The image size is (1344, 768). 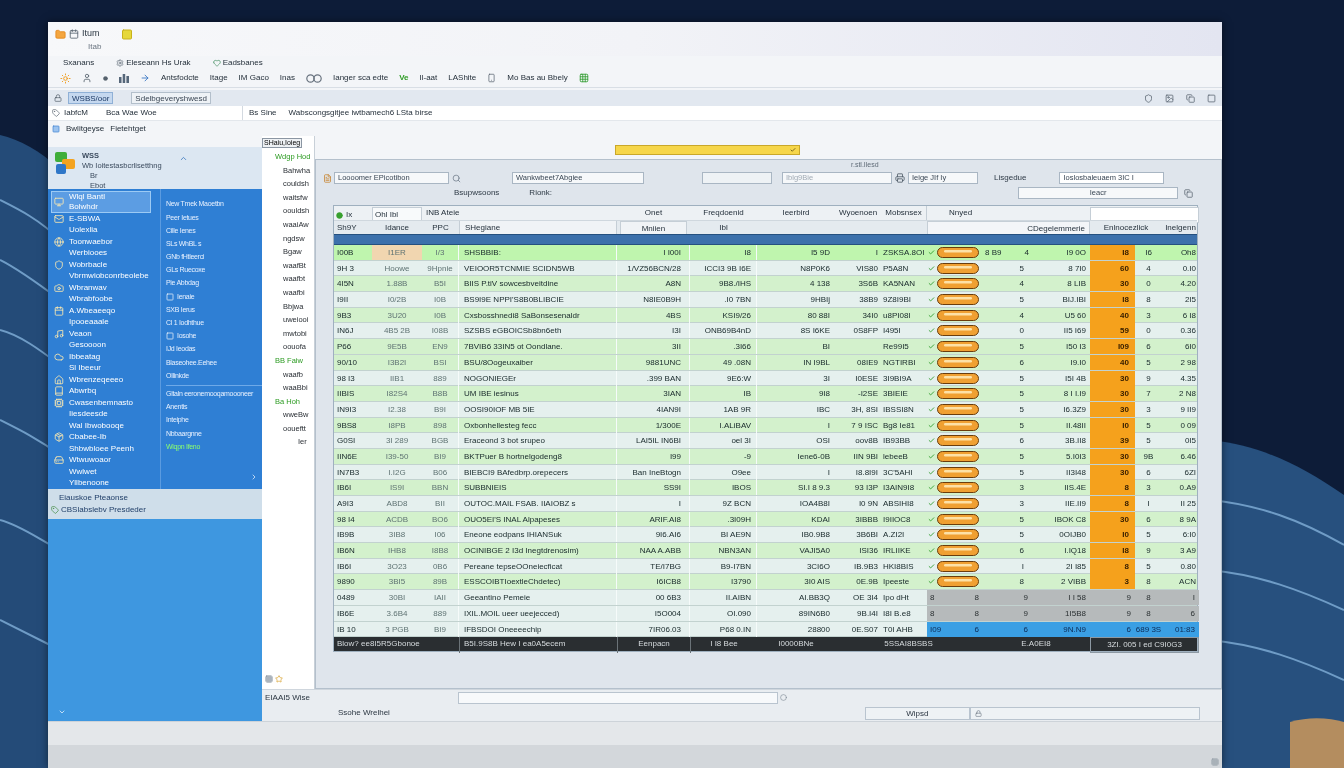 I want to click on table-row: 0489 30BI IAII Geeantino Pemeie 00 6B3 II.AIBN AI.BB3Q OE 3I4 Ipo dHt 8 8 9 I I 58 9 8 I, so click(x=765, y=598).